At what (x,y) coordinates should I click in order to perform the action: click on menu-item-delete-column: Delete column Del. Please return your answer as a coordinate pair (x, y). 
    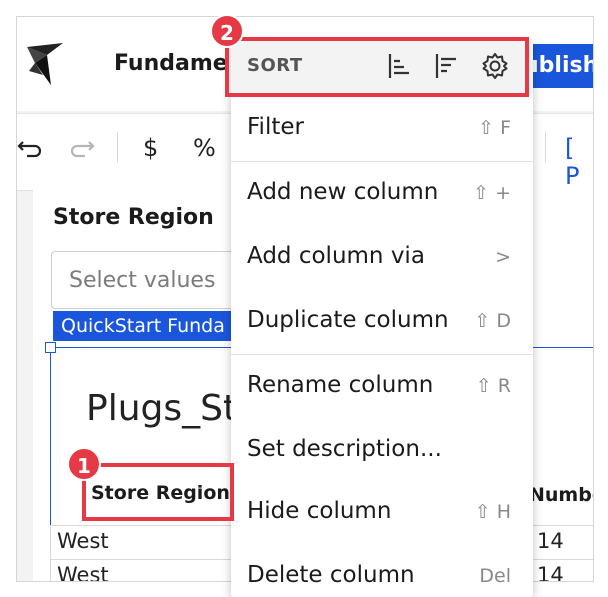
    Looking at the image, I should click on (382, 571).